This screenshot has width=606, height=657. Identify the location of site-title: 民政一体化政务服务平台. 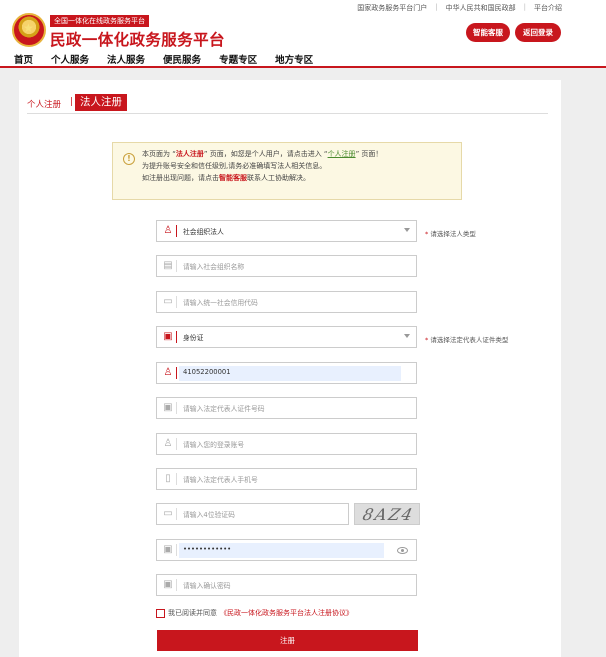
(137, 40).